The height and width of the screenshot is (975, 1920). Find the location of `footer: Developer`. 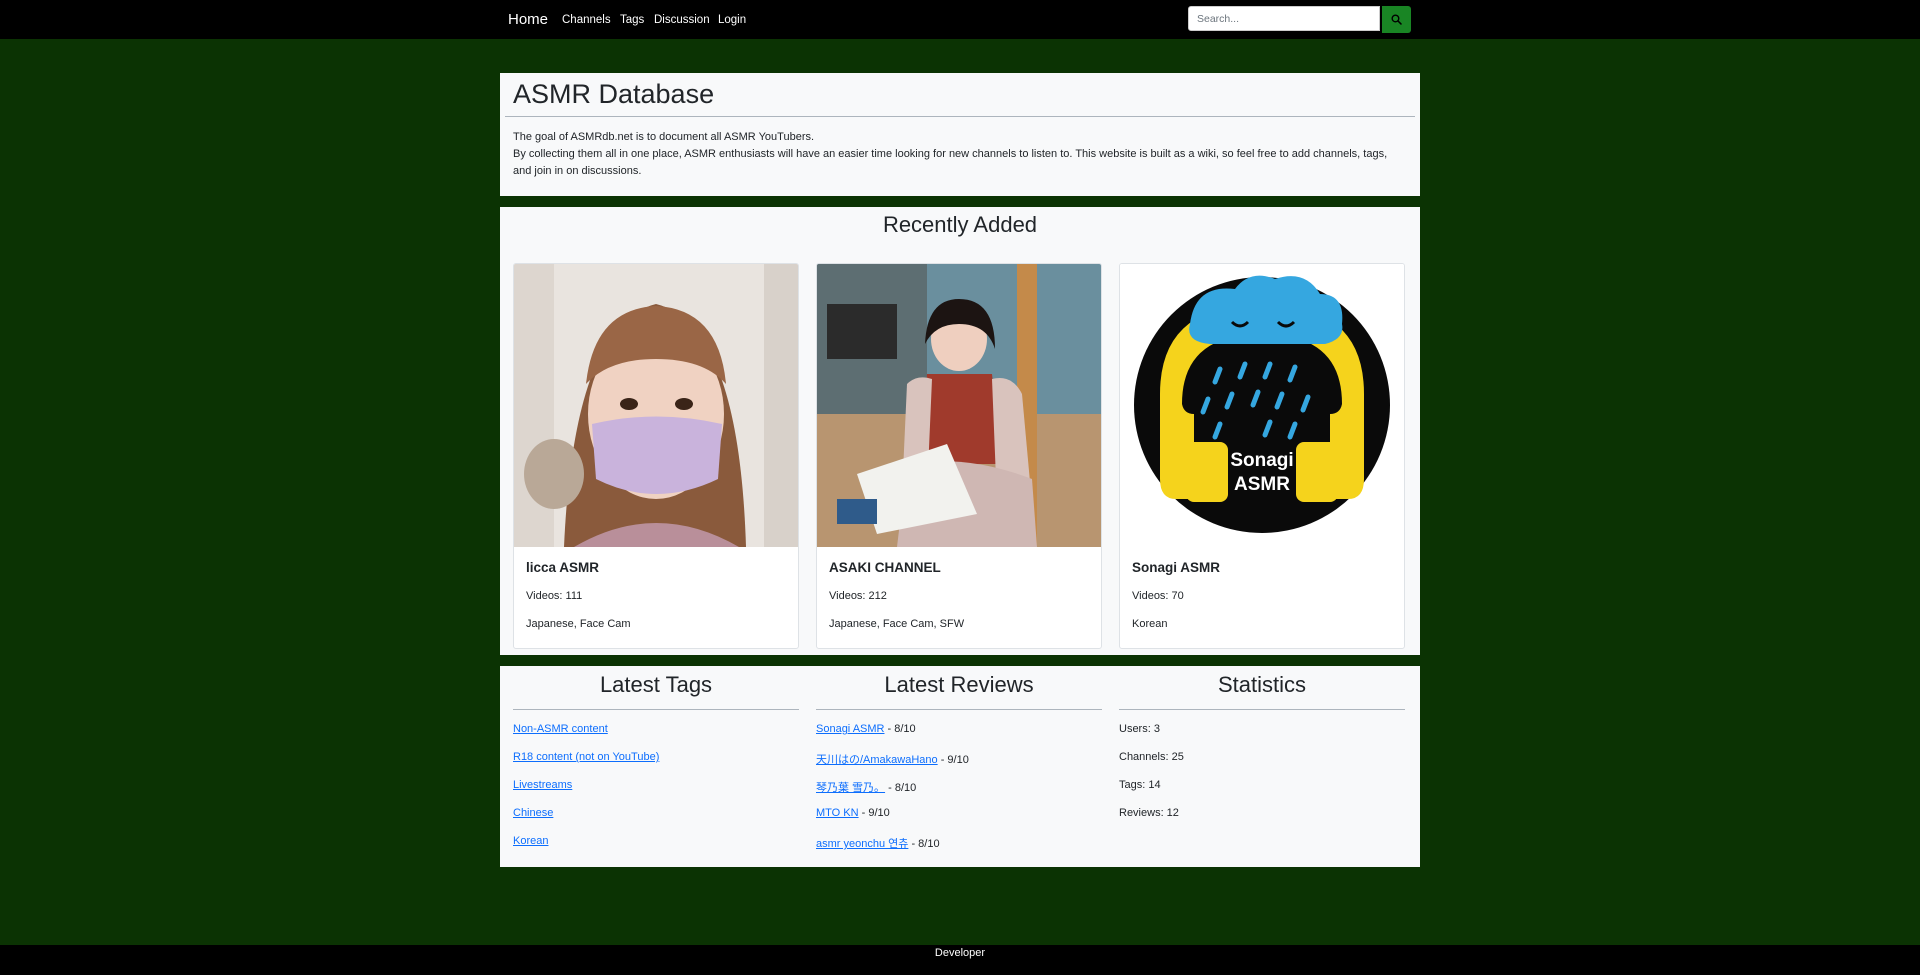

footer: Developer is located at coordinates (960, 960).